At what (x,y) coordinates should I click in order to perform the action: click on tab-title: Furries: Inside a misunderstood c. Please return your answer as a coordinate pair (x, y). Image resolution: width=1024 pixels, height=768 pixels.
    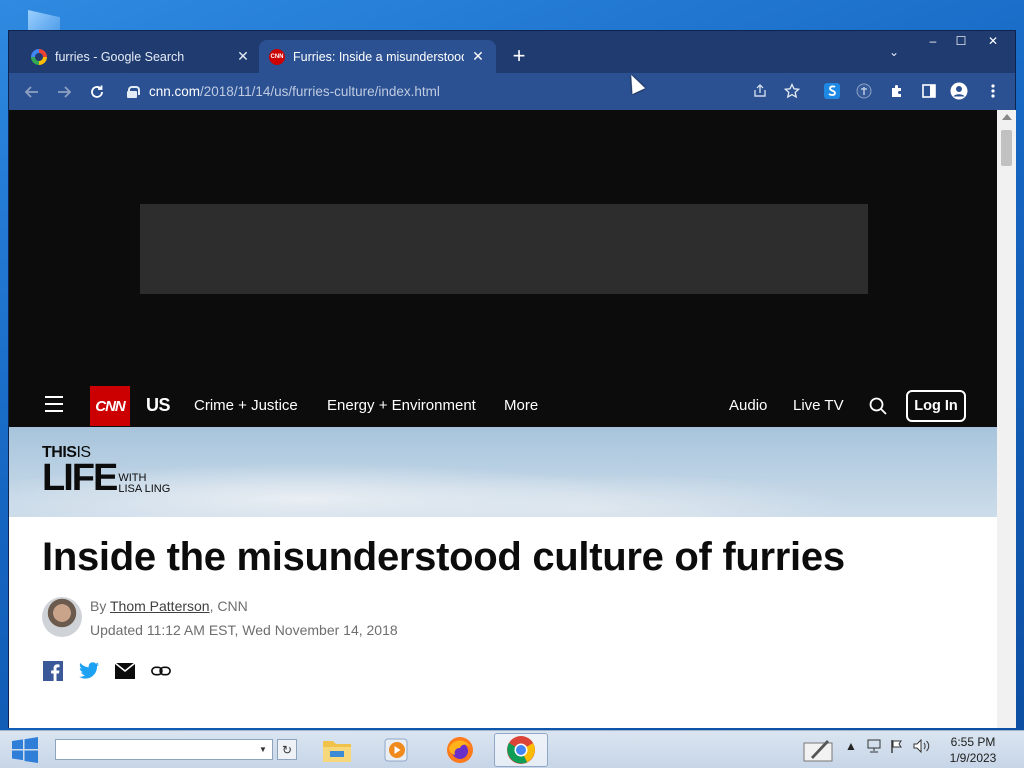
    Looking at the image, I should click on (378, 56).